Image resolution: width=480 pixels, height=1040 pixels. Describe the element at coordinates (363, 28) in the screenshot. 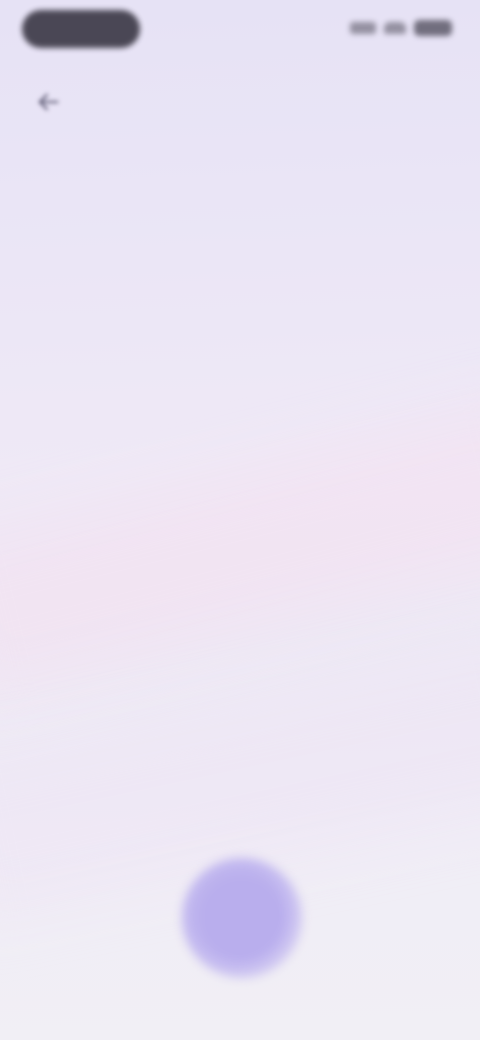

I see `signal-icon` at that location.